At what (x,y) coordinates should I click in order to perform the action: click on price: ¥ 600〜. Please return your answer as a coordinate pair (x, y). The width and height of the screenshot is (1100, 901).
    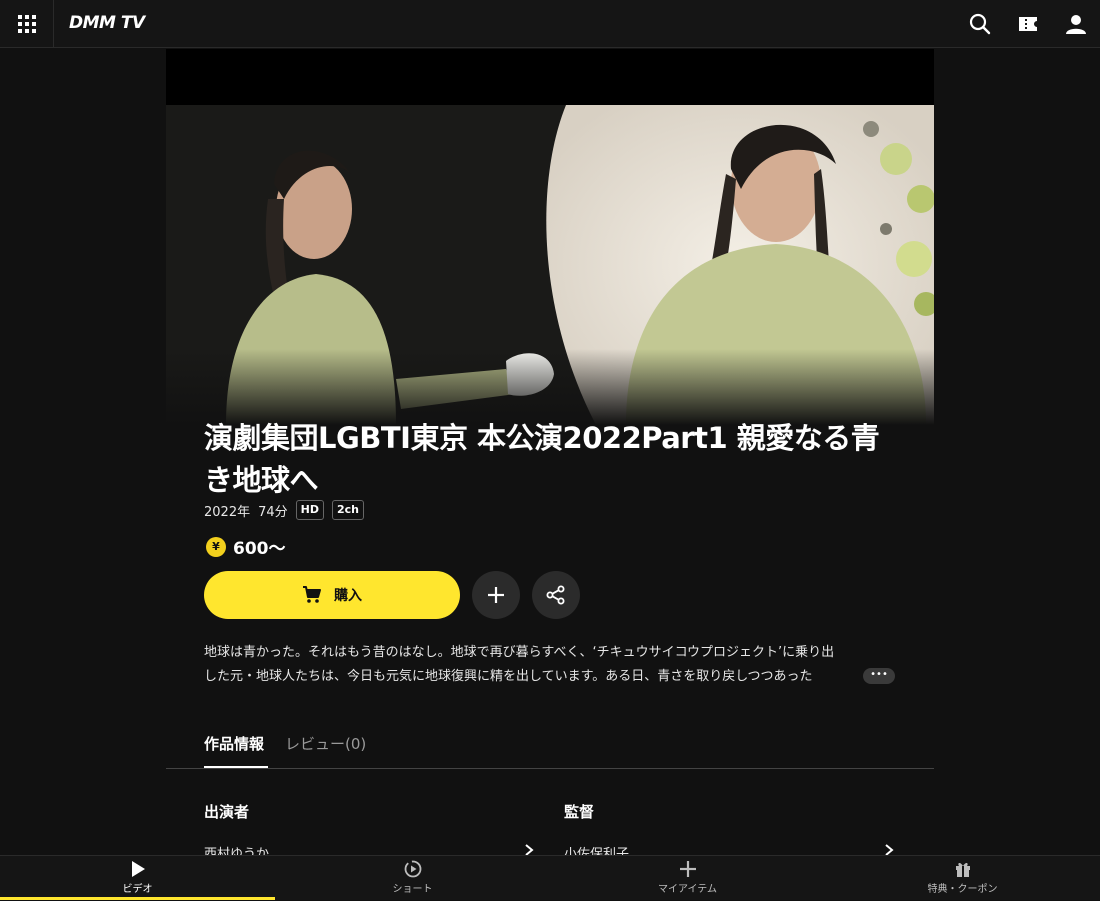
    Looking at the image, I should click on (246, 546).